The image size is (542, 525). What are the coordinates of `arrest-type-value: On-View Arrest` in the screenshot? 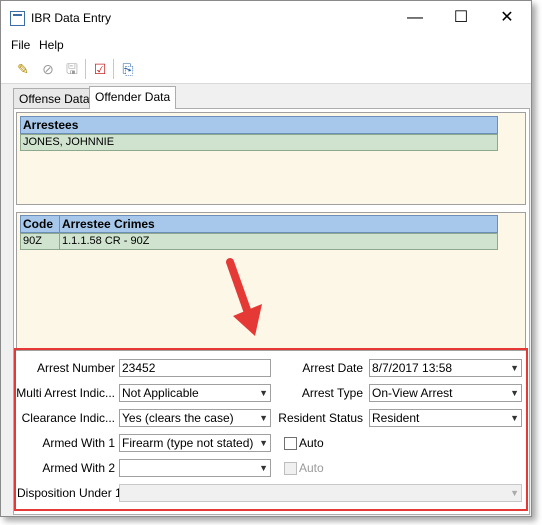 It's located at (412, 393).